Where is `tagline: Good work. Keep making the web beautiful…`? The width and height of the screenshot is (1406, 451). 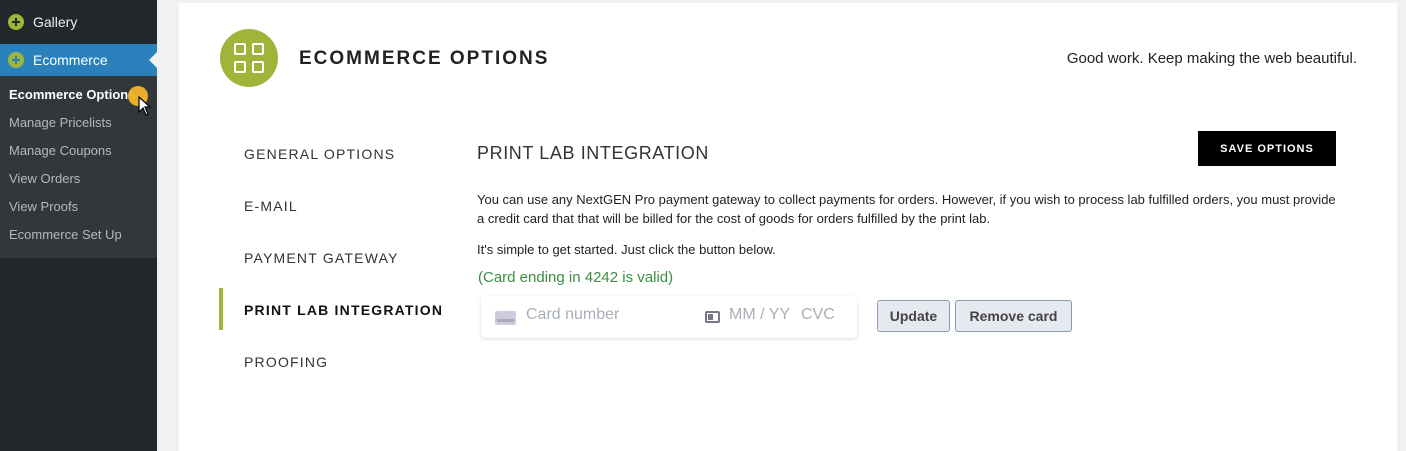
tagline: Good work. Keep making the web beautiful… is located at coordinates (1211, 58).